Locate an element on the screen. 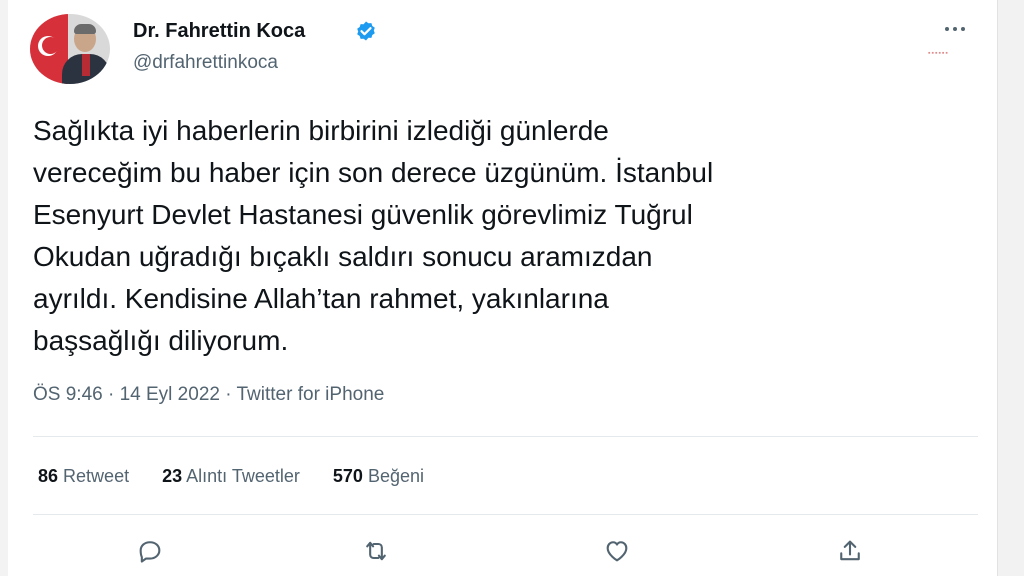 Image resolution: width=1024 pixels, height=576 pixels. retweet-count-label: Retweet is located at coordinates (96, 476).